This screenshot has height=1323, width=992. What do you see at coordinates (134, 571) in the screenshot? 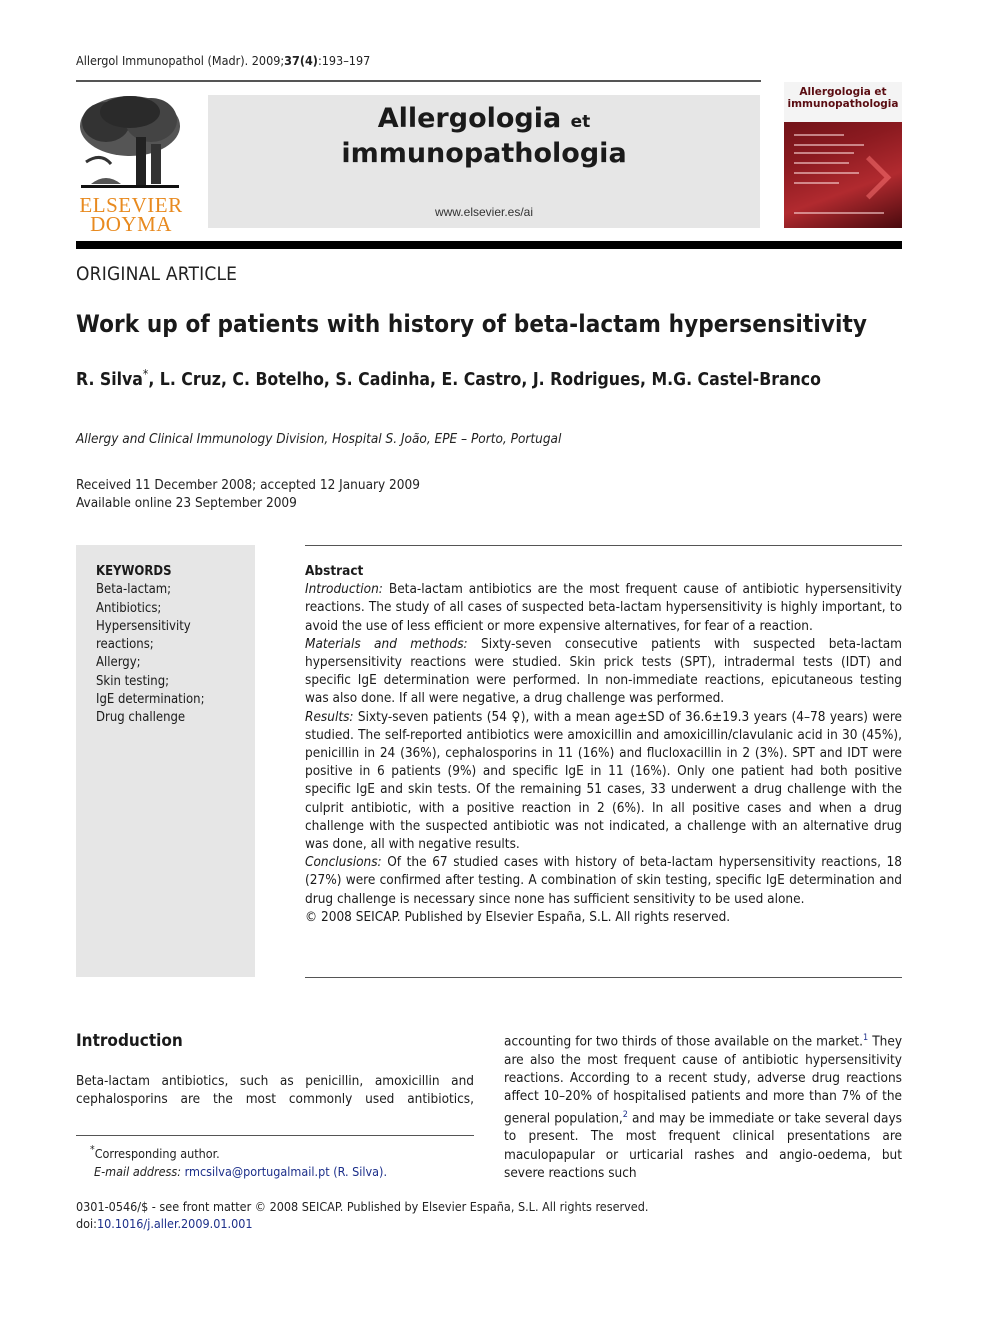
I see `keywords-title: KEYWORDS` at bounding box center [134, 571].